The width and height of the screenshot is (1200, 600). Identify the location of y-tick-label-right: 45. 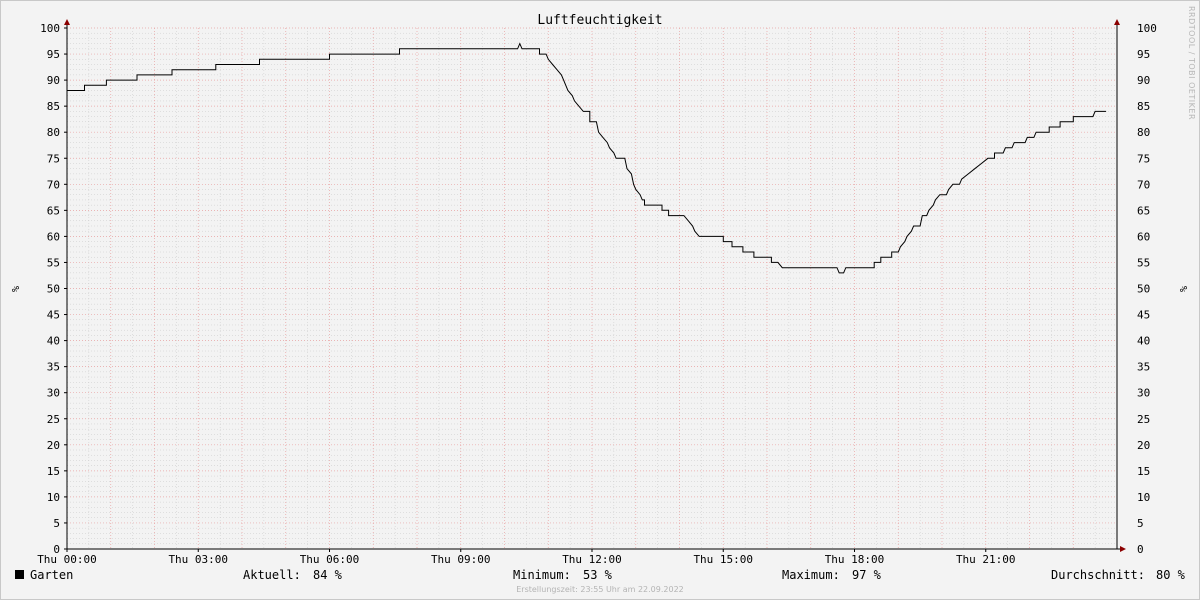
(1143, 315).